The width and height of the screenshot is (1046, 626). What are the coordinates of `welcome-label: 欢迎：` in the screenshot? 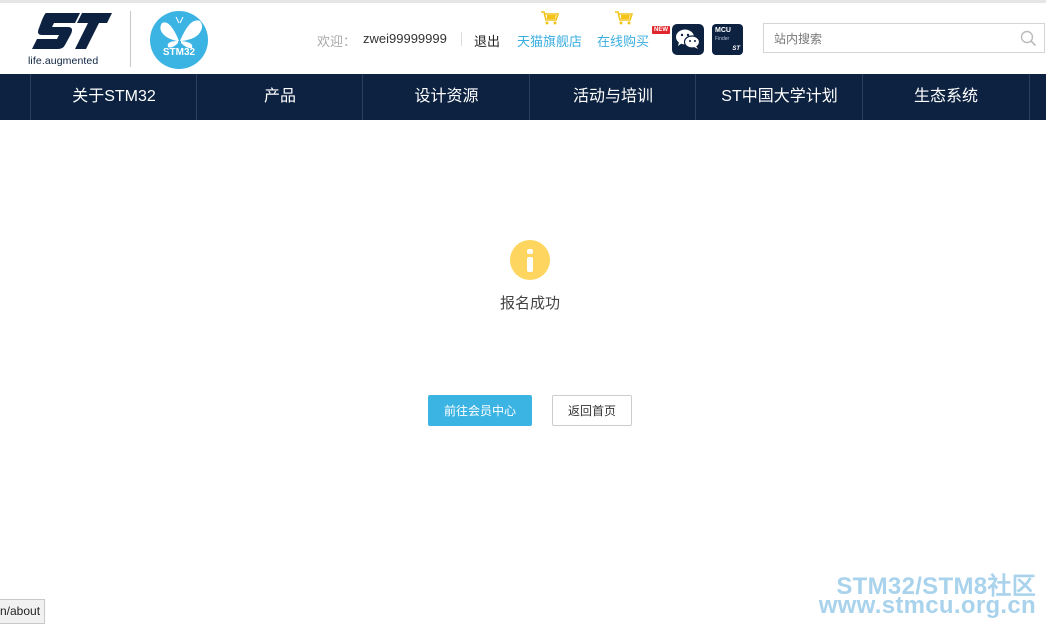 It's located at (337, 41).